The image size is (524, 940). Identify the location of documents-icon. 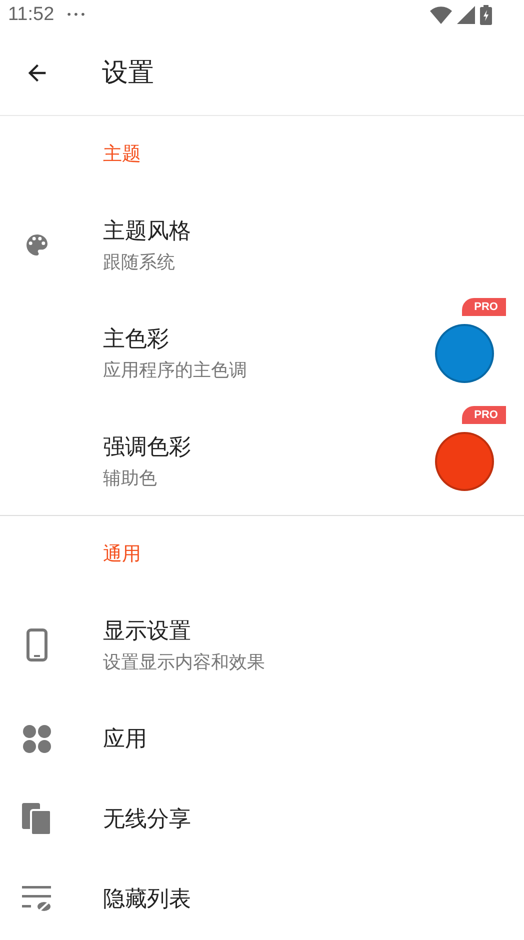
(37, 819).